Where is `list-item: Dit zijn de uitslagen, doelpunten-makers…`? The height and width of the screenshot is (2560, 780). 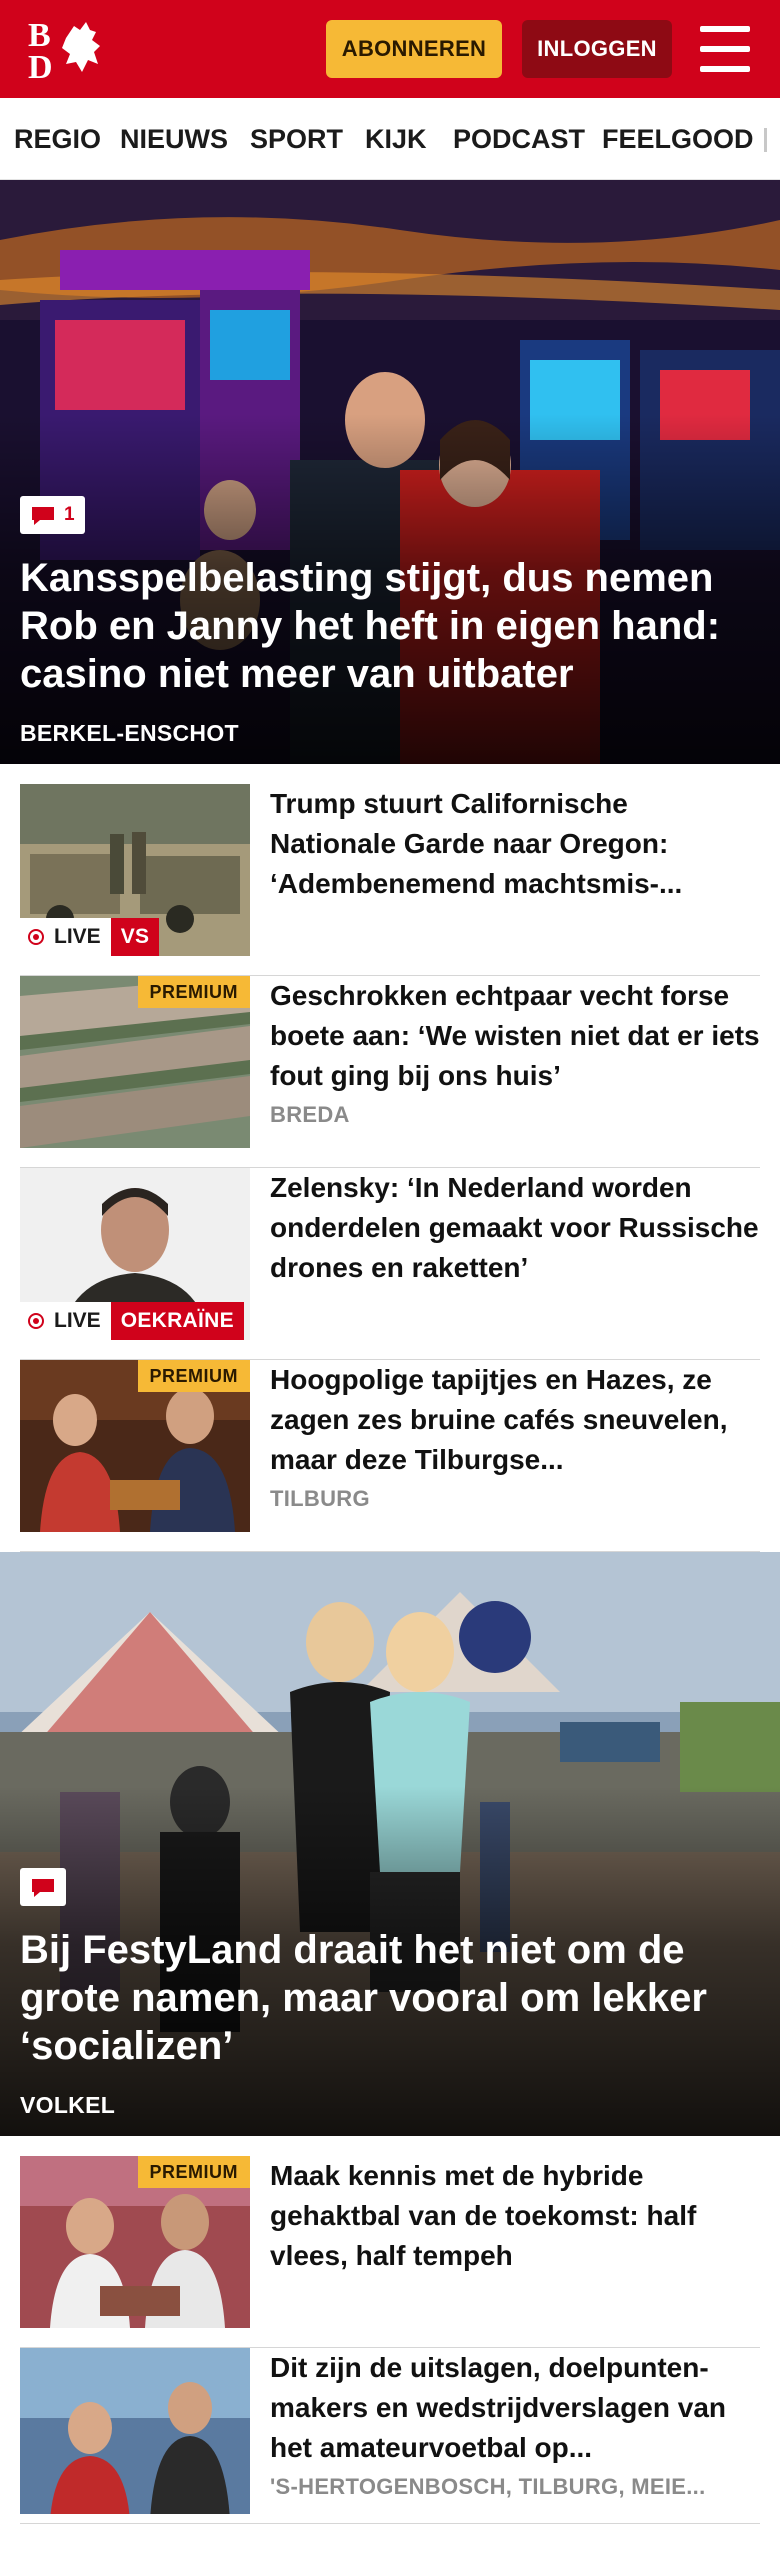 list-item: Dit zijn de uitslagen, doelpunten-makers… is located at coordinates (390, 2436).